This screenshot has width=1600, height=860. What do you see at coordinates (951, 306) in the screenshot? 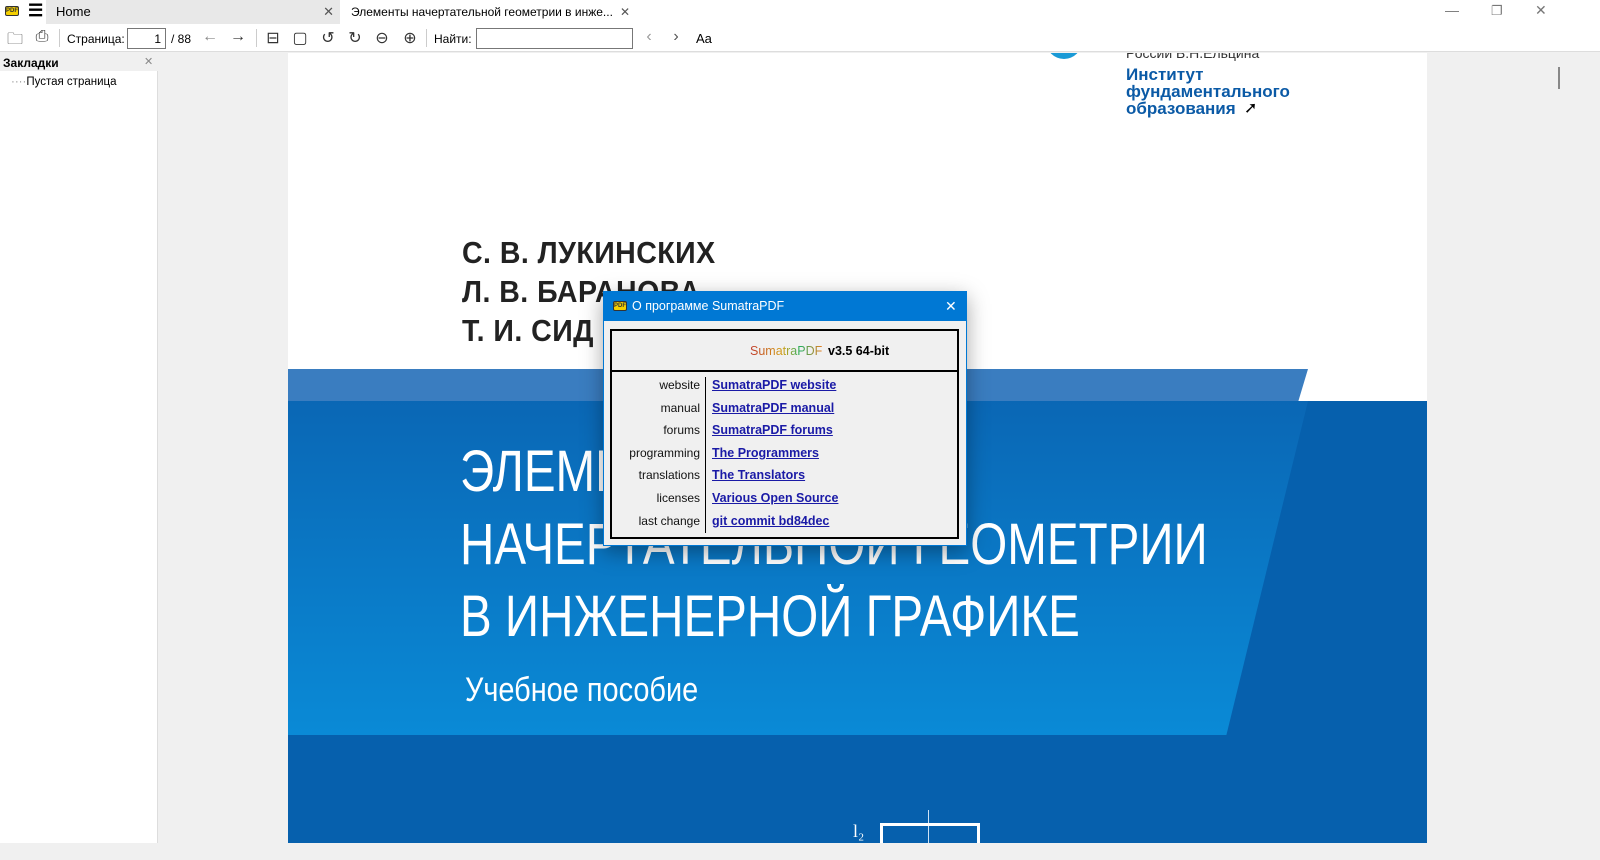
I see `dialog-close-button: ✕` at bounding box center [951, 306].